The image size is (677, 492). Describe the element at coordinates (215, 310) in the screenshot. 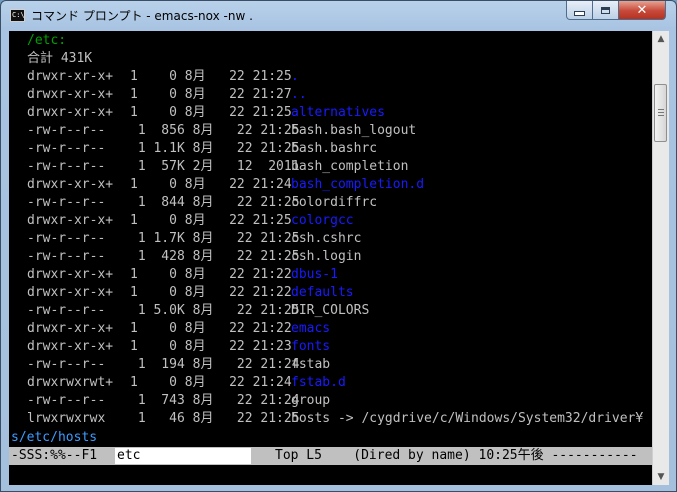

I see `dired-entry-details: 1 5.0K 8月 22 21:25` at that location.